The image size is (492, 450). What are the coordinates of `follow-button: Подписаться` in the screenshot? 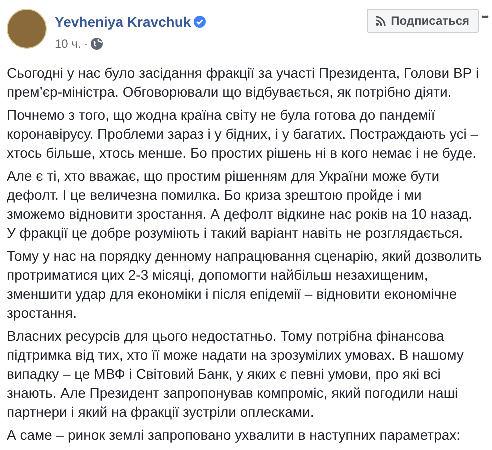 It's located at (423, 21).